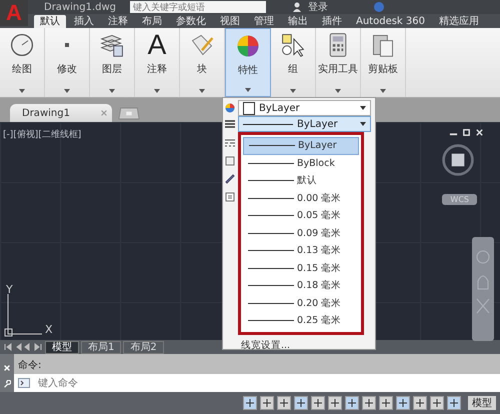  What do you see at coordinates (466, 132) in the screenshot?
I see `restore-icon` at bounding box center [466, 132].